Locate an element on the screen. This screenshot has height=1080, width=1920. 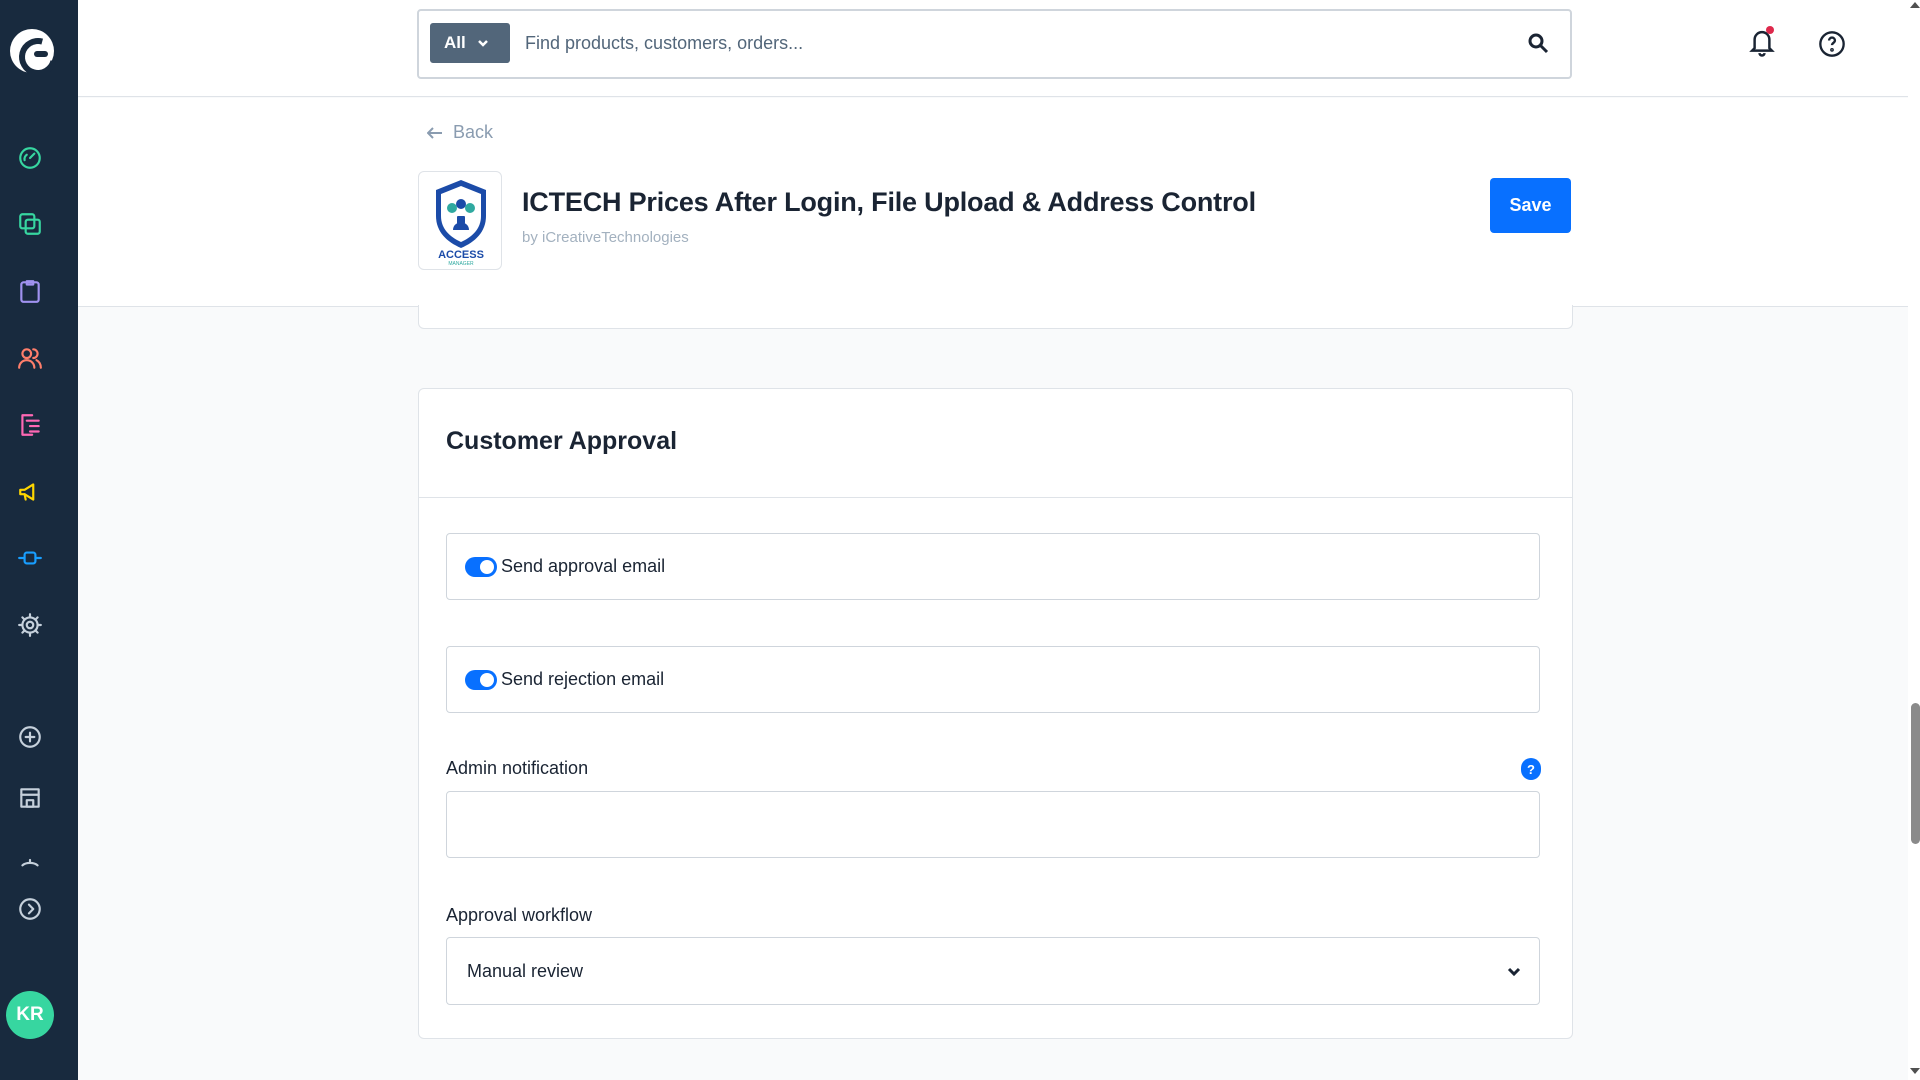
send-approval-email-row: Send approval email is located at coordinates (993, 566).